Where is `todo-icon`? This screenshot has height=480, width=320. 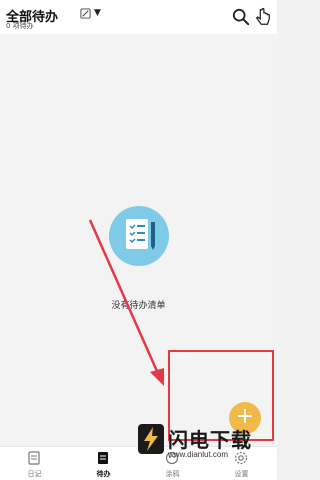 todo-icon is located at coordinates (103, 458).